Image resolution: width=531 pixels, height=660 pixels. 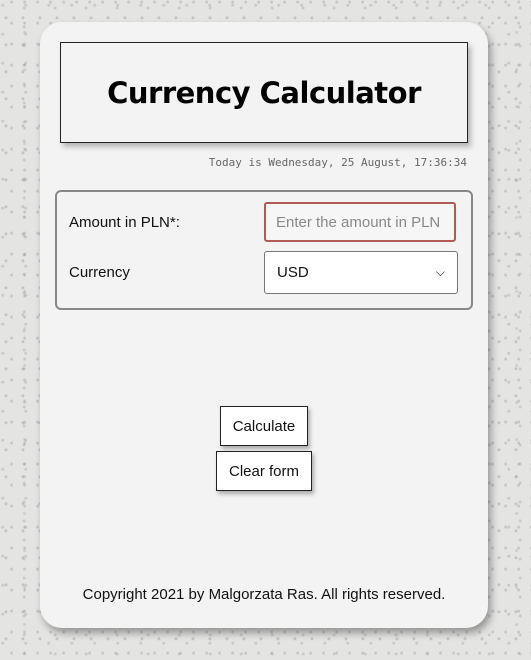 I want to click on currency-select: USD ⌵, so click(x=361, y=272).